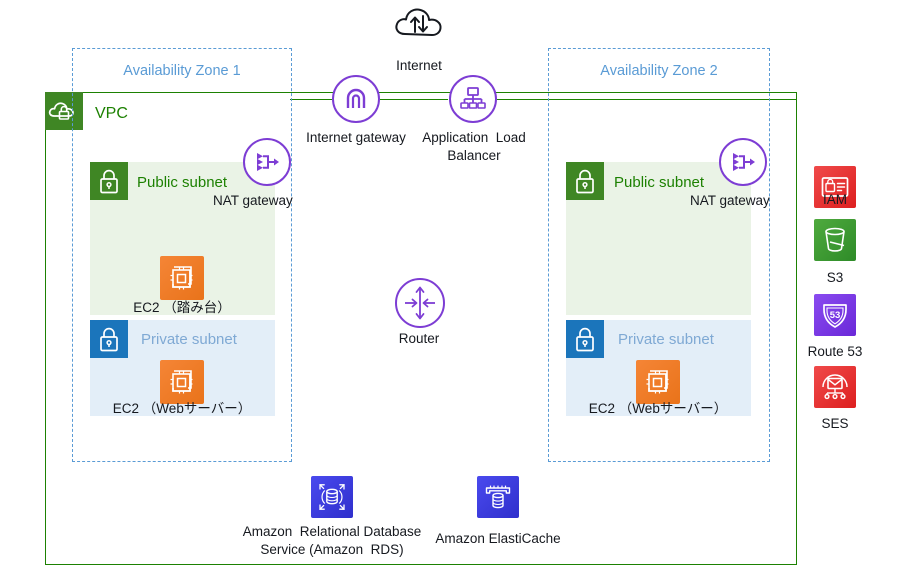 The width and height of the screenshot is (912, 576). What do you see at coordinates (835, 240) in the screenshot?
I see `s3-bucket-icon` at bounding box center [835, 240].